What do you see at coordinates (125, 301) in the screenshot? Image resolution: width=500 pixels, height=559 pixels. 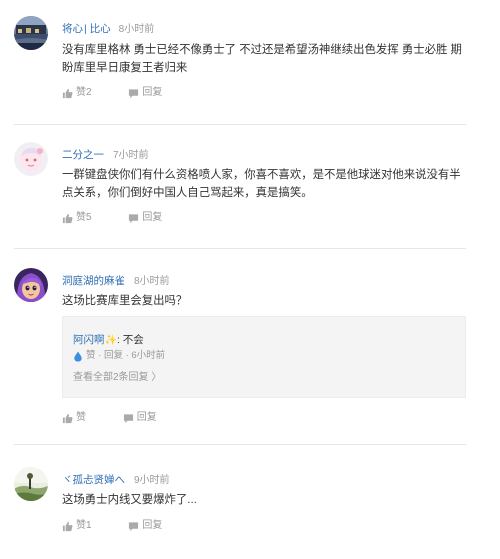 I see `comment-text: 这场比赛库里会复出吗？` at bounding box center [125, 301].